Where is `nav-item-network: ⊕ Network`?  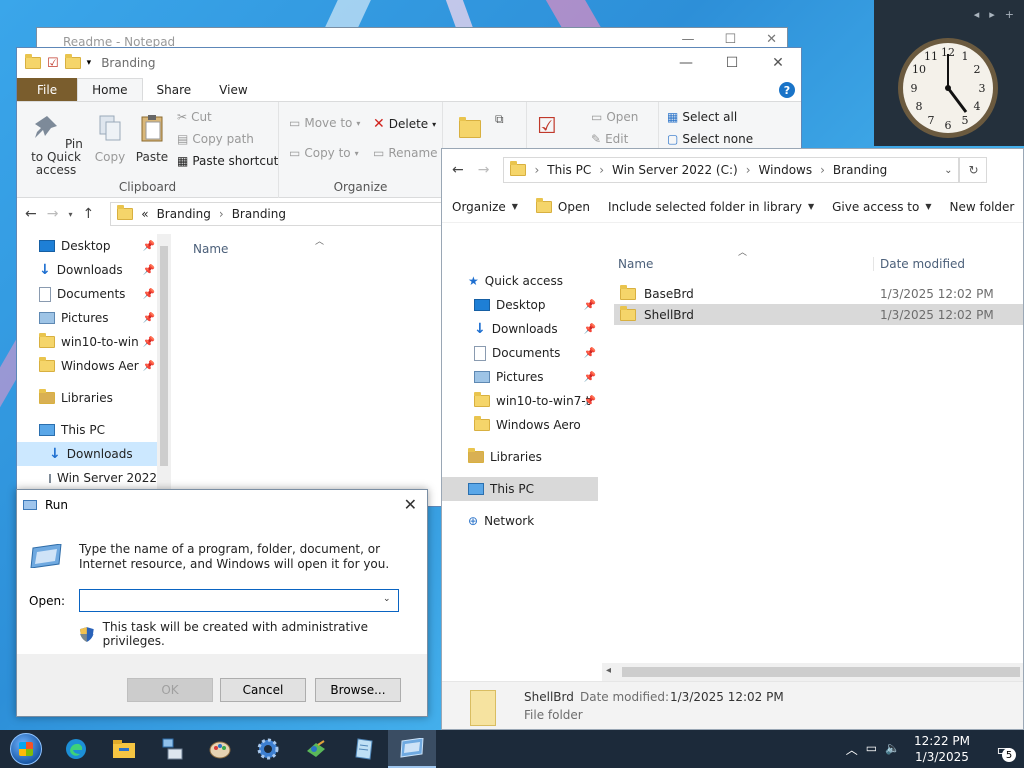
nav-item-network: ⊕ Network is located at coordinates (520, 521).